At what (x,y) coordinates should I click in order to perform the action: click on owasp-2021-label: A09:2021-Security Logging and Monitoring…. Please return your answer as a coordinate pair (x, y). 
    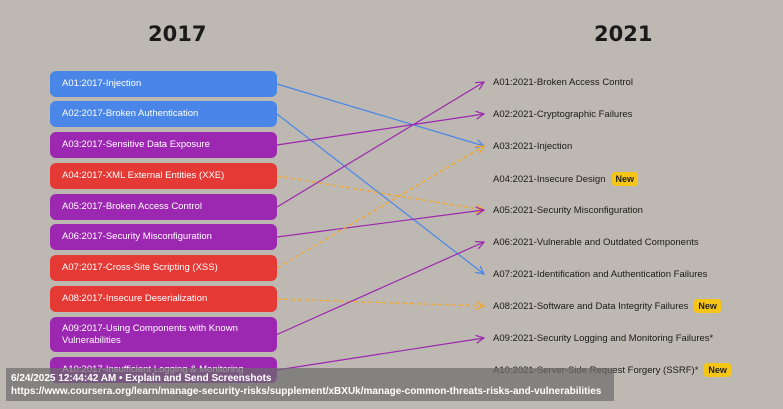
    Looking at the image, I should click on (603, 338).